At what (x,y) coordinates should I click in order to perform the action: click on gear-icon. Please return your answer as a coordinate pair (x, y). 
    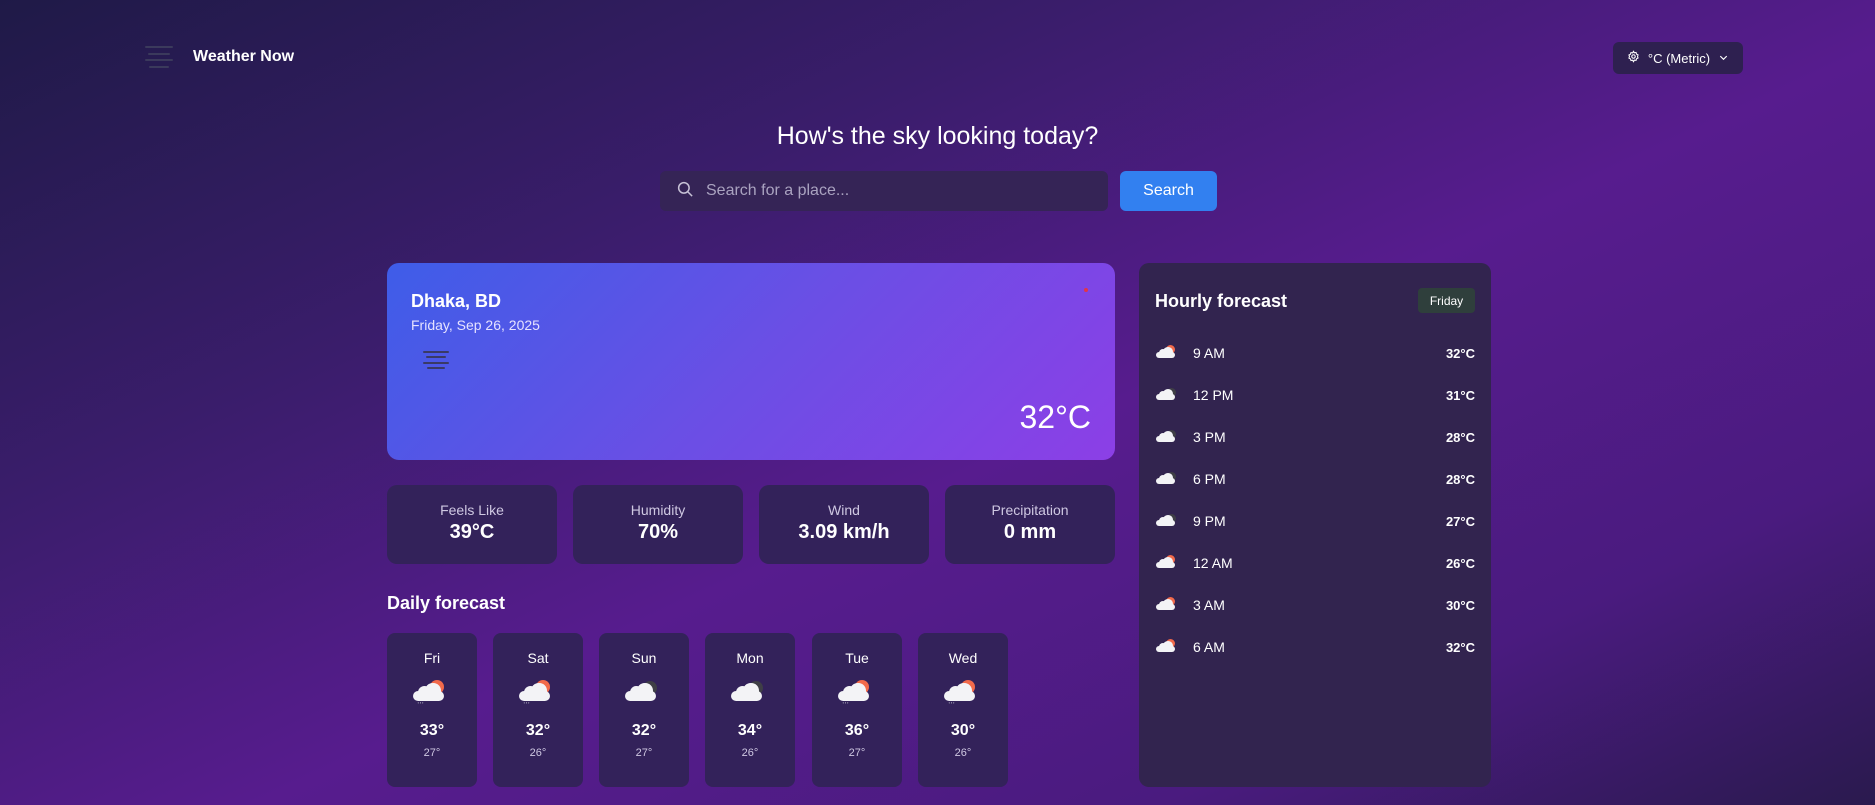
    Looking at the image, I should click on (1633, 58).